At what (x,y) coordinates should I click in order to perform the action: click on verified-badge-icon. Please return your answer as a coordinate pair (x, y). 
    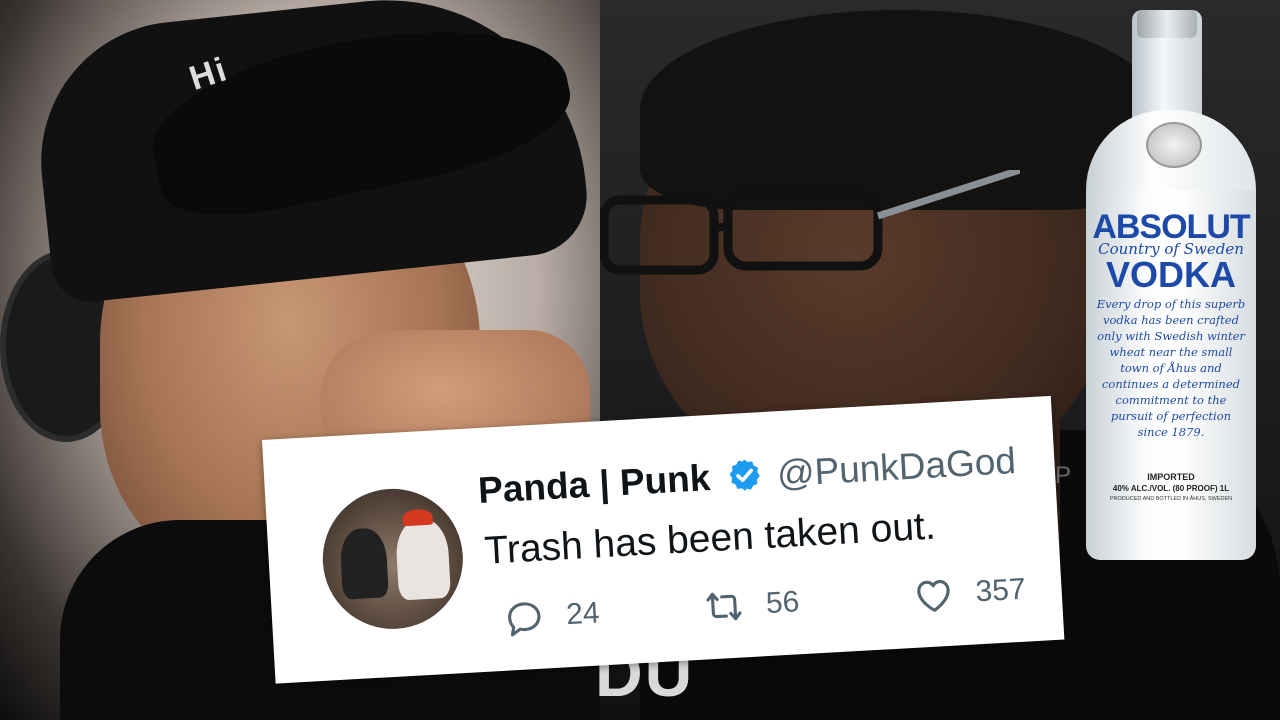
    Looking at the image, I should click on (744, 475).